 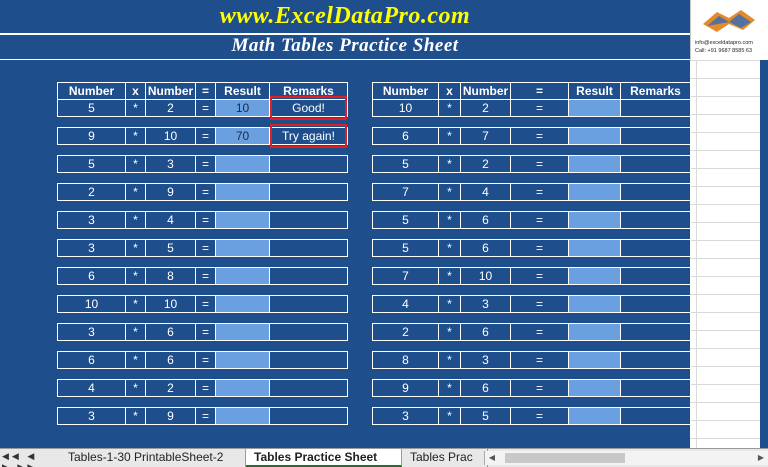 I want to click on col-remarks: Remarks, so click(x=655, y=91).